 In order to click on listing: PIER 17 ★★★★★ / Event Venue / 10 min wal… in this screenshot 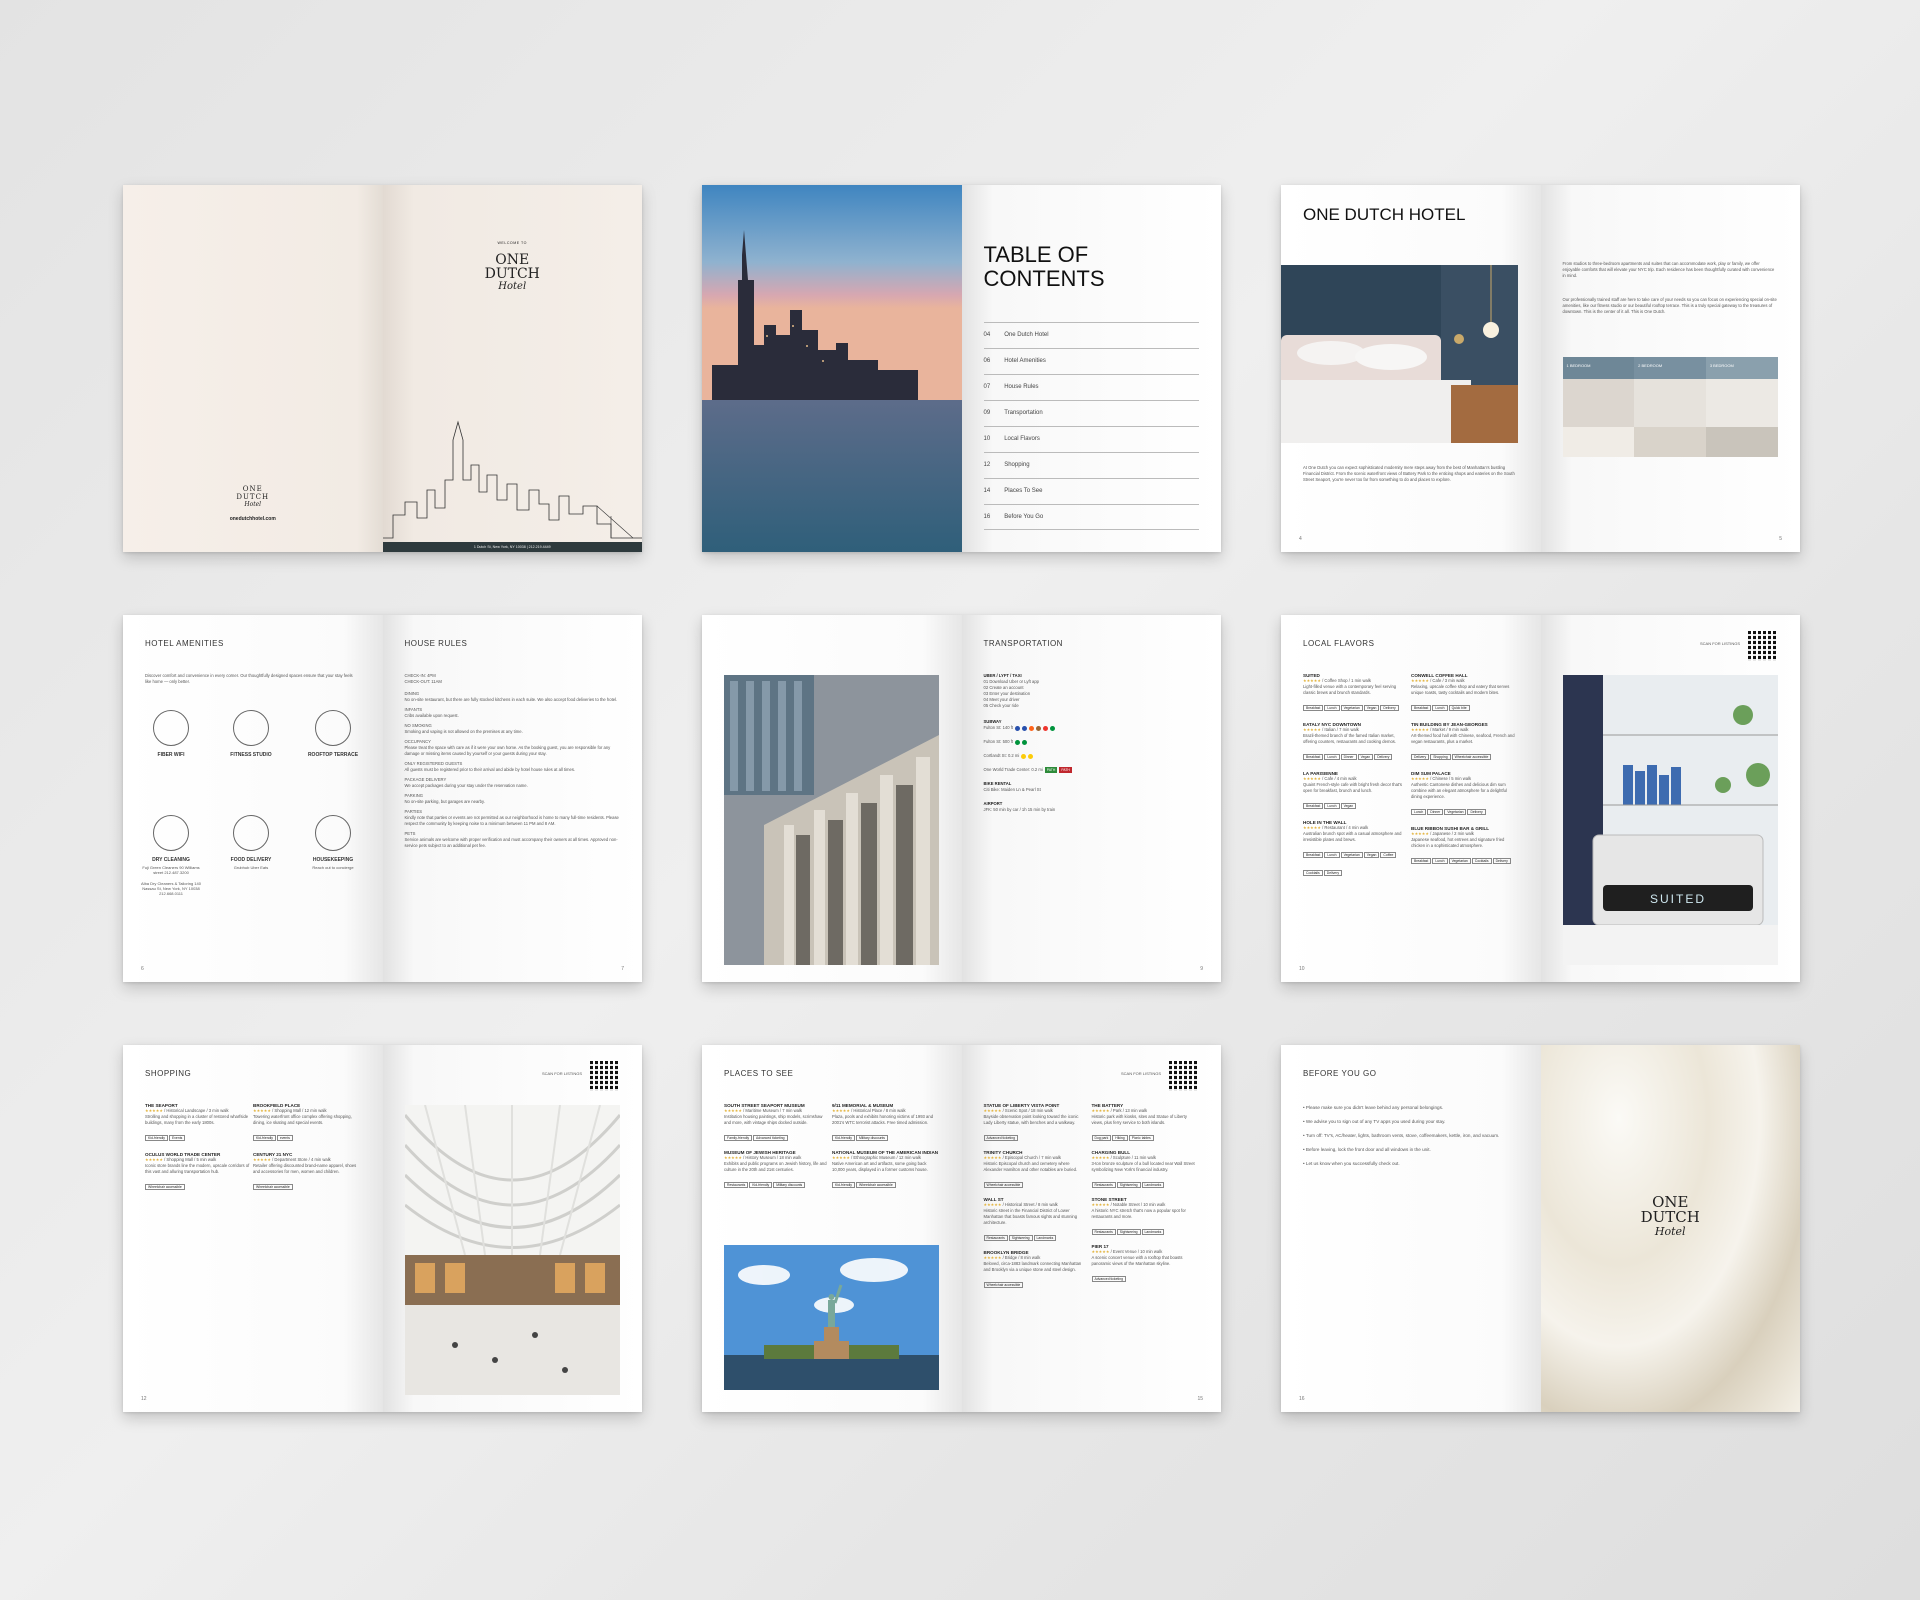, I will do `click(1145, 1264)`.